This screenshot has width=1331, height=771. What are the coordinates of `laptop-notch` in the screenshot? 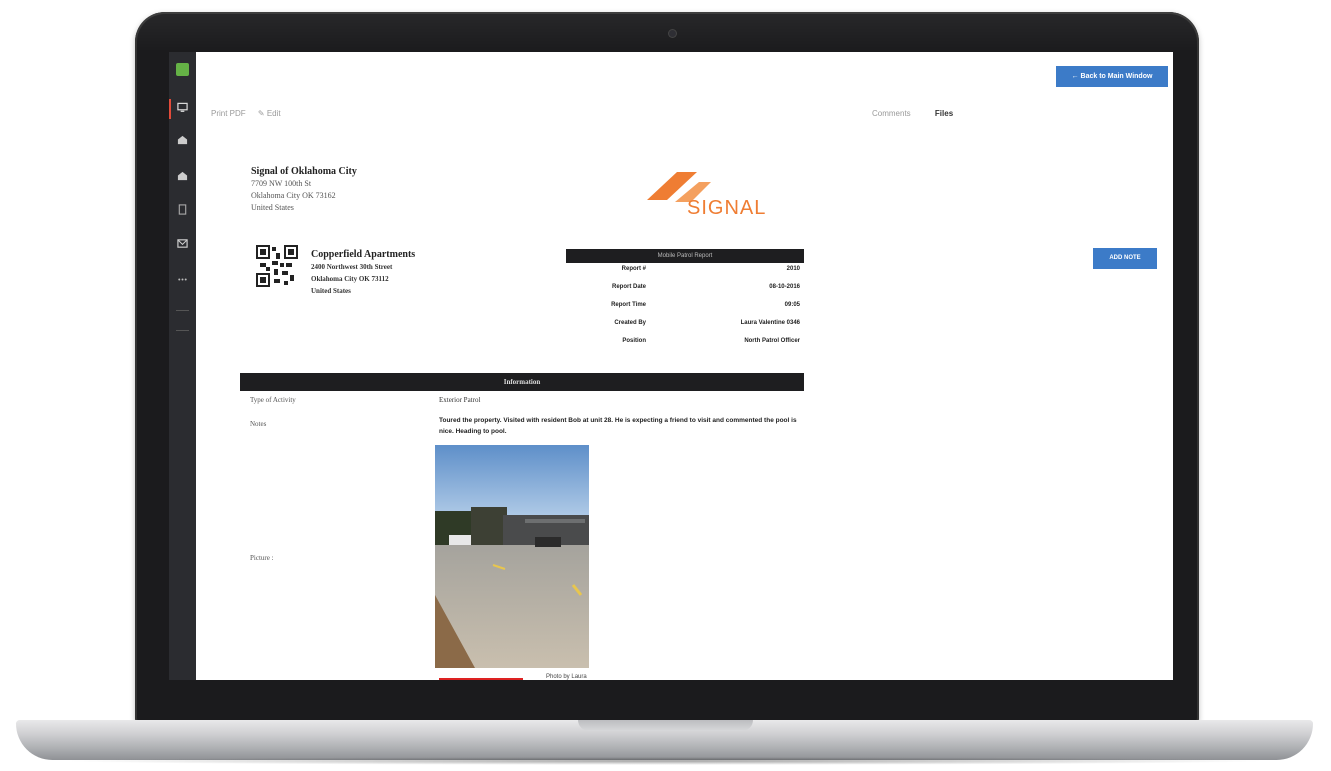 It's located at (665, 725).